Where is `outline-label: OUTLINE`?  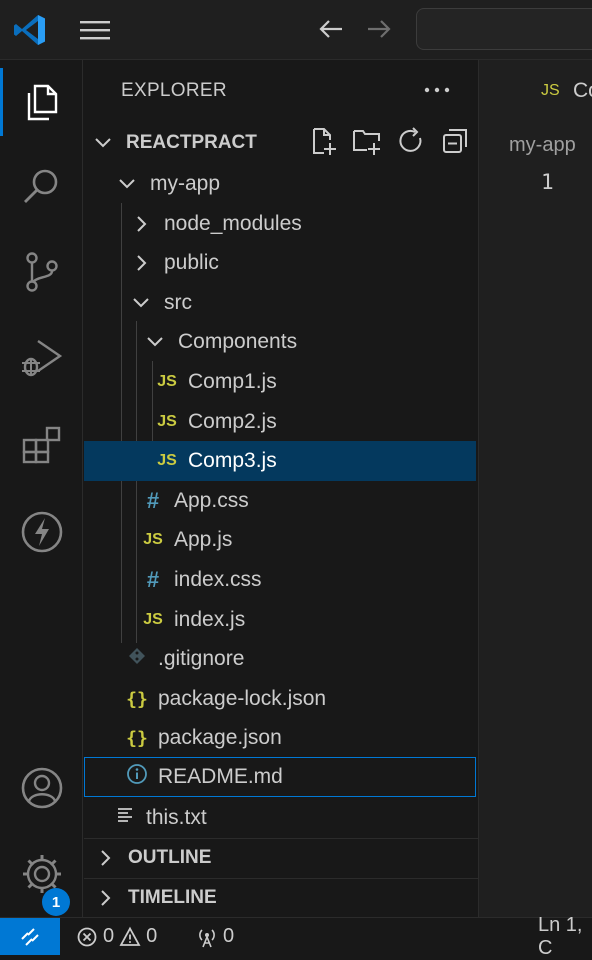
outline-label: OUTLINE is located at coordinates (170, 857).